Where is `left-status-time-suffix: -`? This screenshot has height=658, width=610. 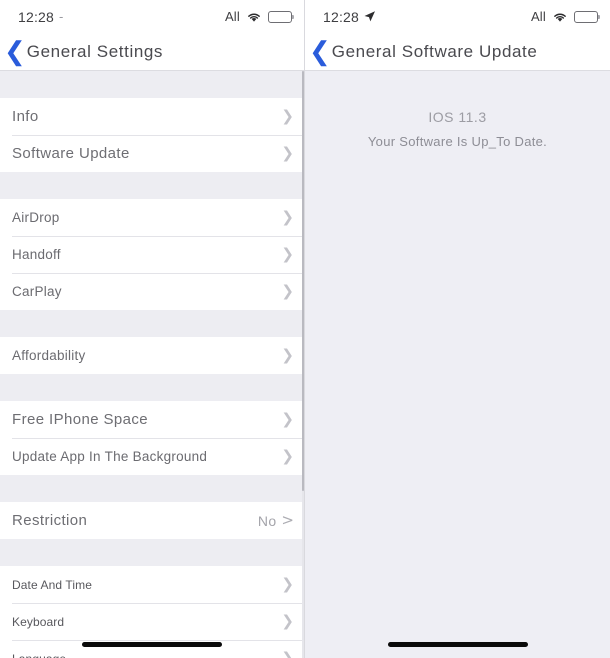 left-status-time-suffix: - is located at coordinates (61, 16).